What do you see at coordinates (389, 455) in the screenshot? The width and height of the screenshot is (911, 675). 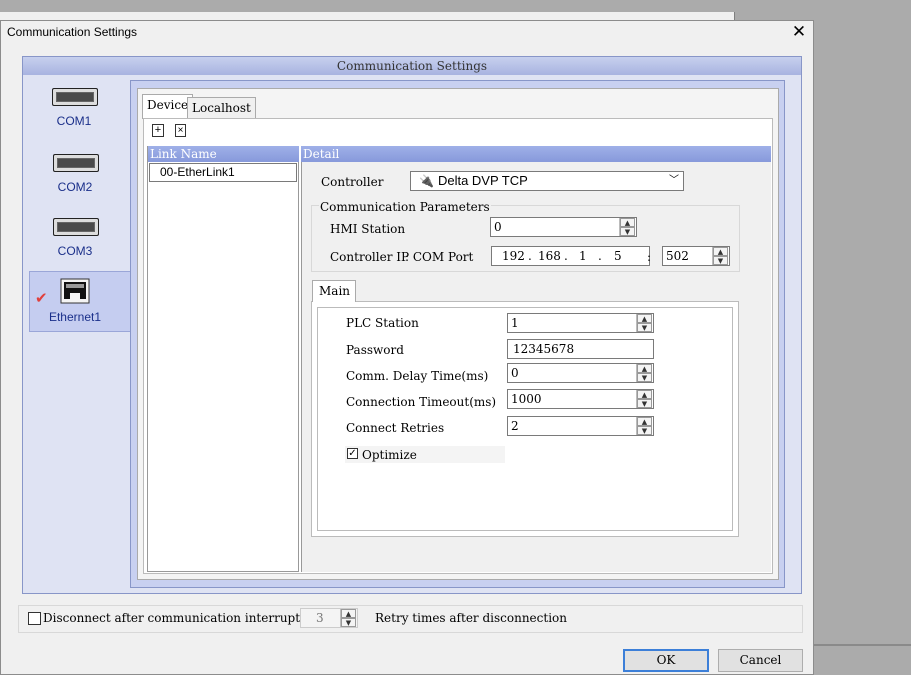 I see `optimize-label: Optimize` at bounding box center [389, 455].